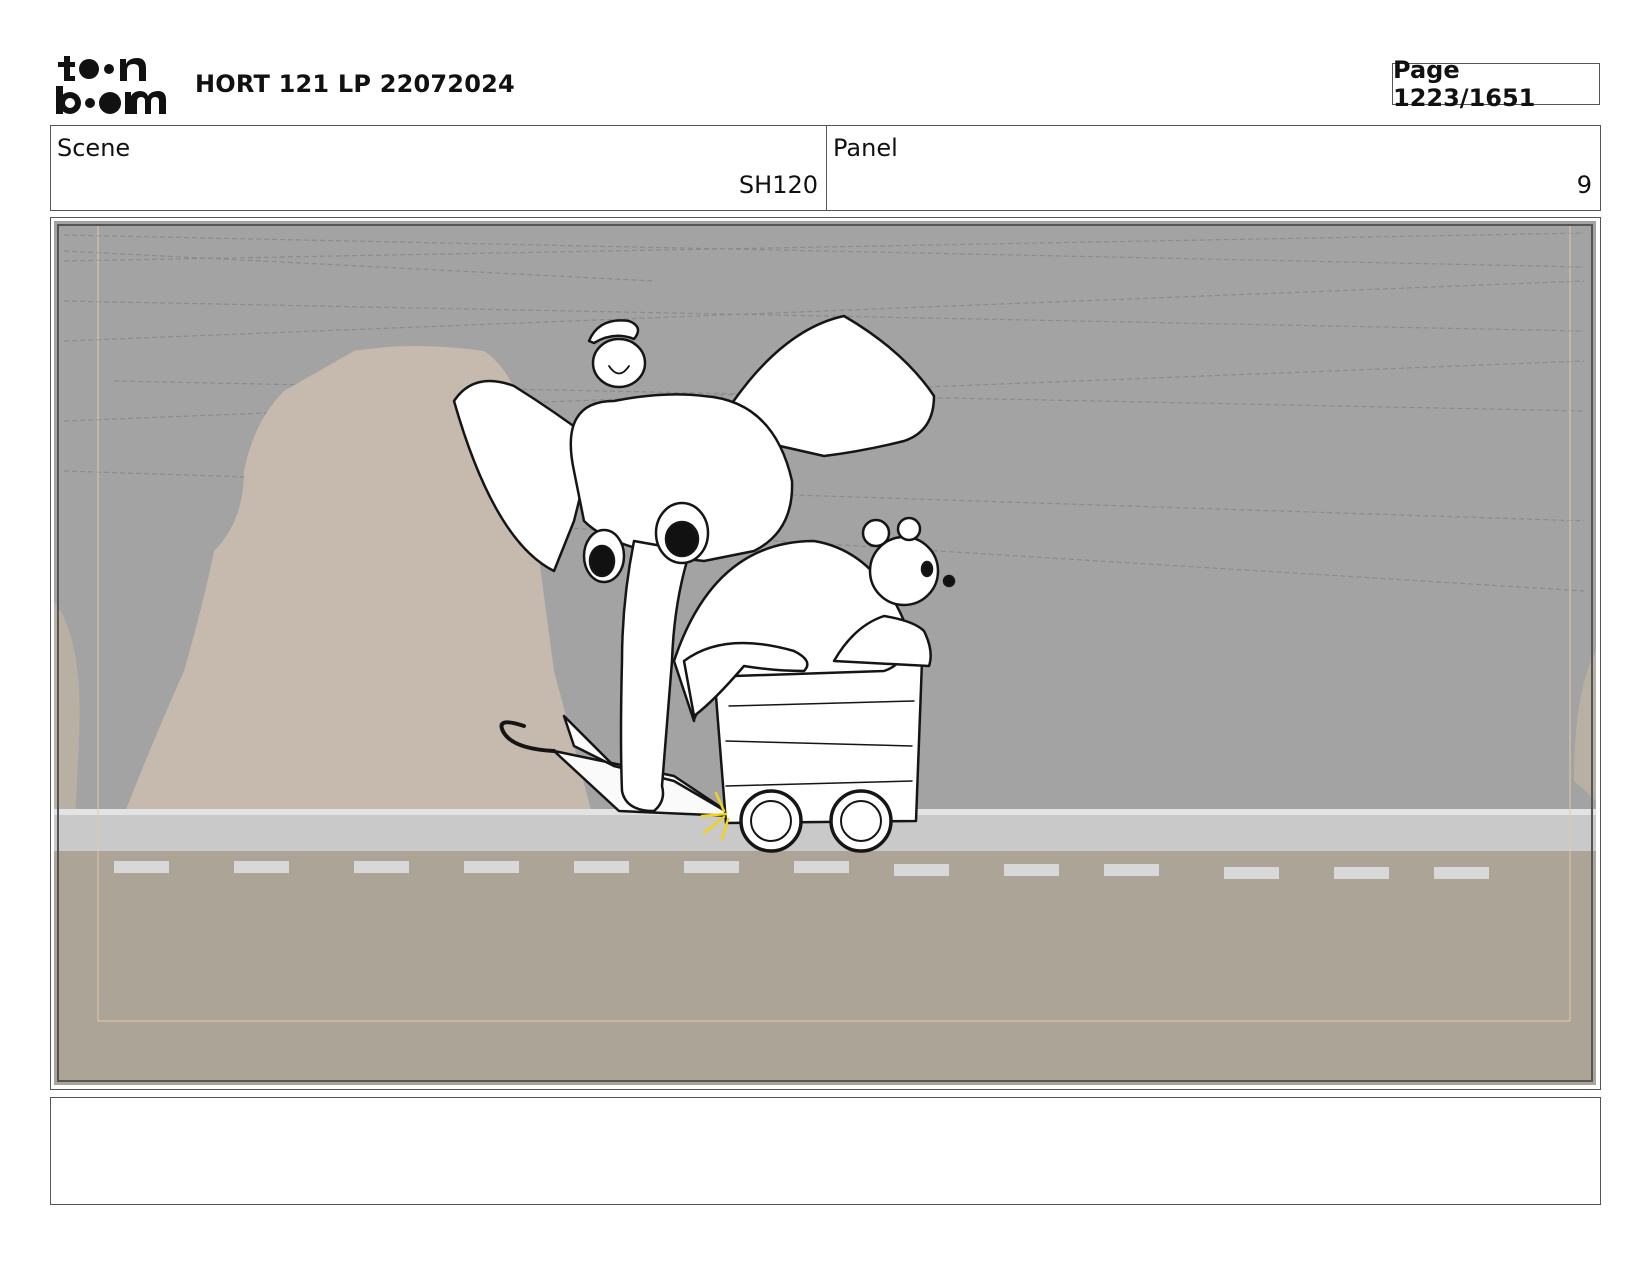 The height and width of the screenshot is (1275, 1650). What do you see at coordinates (355, 84) in the screenshot?
I see `document-title: HORT 121 LP 22072024` at bounding box center [355, 84].